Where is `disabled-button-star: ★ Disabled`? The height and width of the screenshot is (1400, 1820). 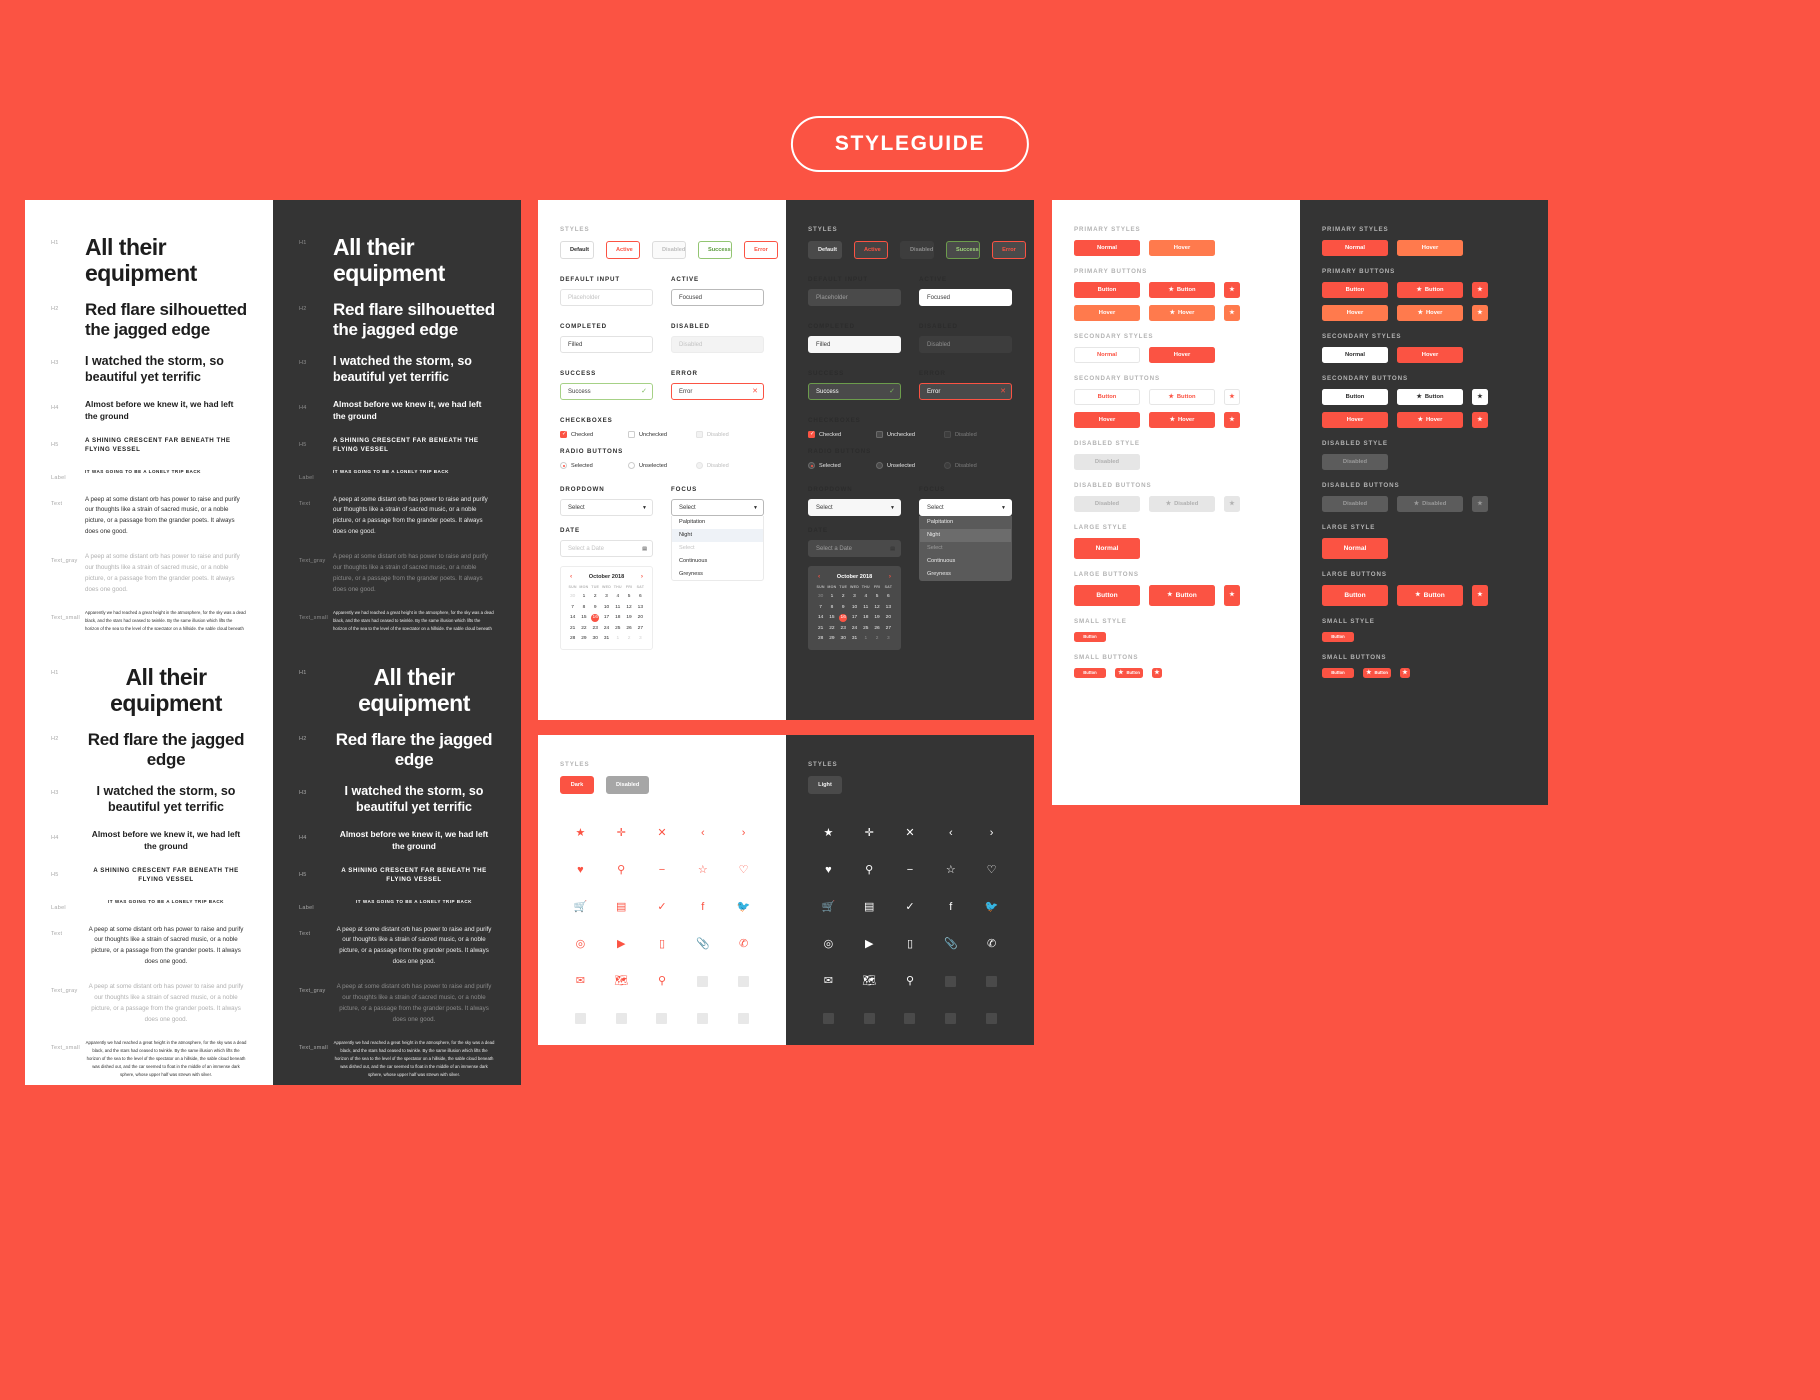
disabled-button-star: ★ Disabled is located at coordinates (1430, 504).